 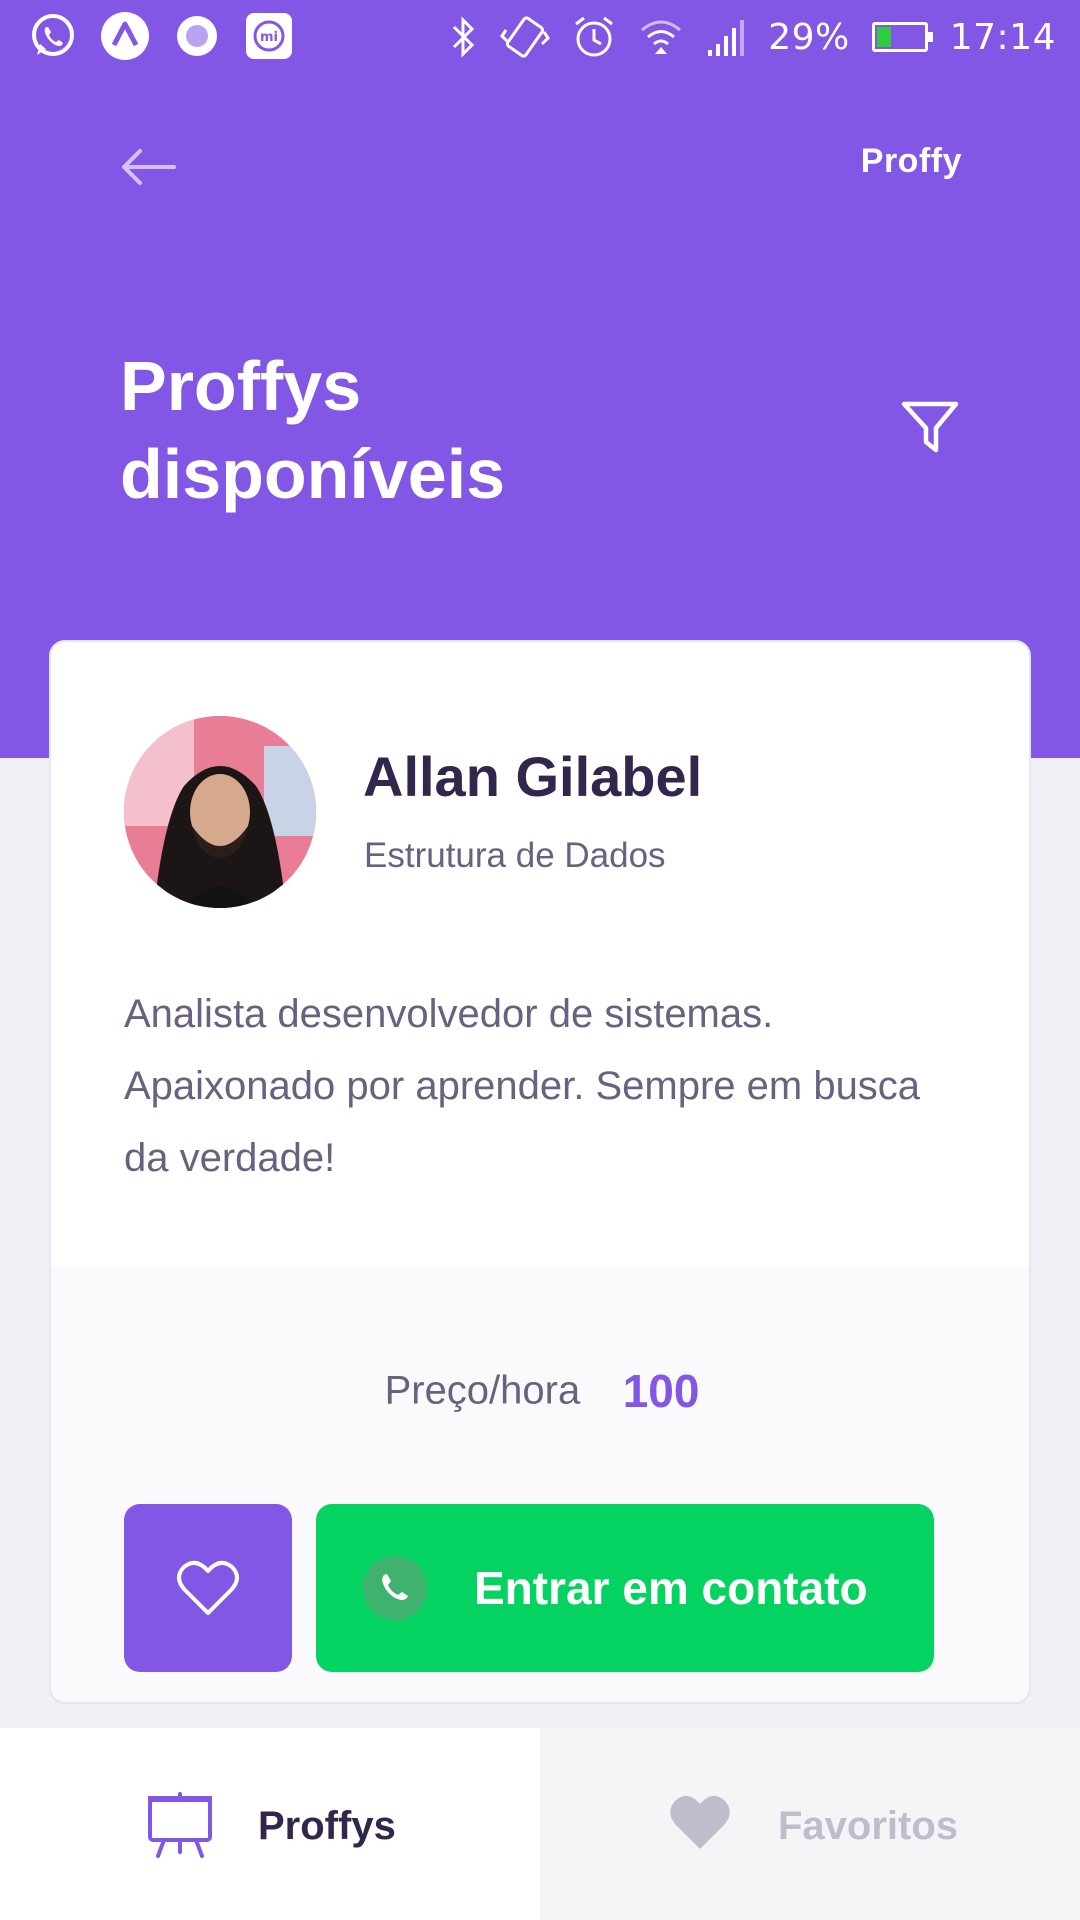 I want to click on wifi-icon, so click(x=661, y=37).